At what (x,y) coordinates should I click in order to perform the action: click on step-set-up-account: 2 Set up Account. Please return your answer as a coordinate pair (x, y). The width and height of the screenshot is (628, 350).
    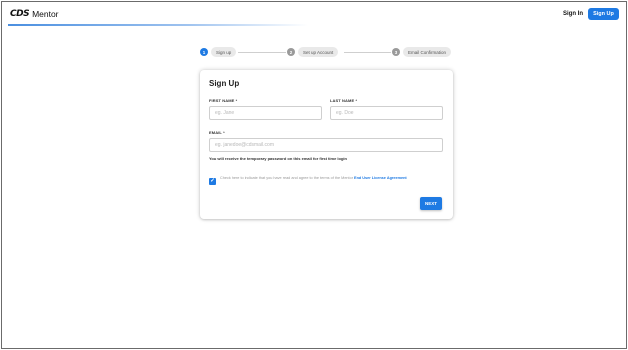
    Looking at the image, I should click on (313, 52).